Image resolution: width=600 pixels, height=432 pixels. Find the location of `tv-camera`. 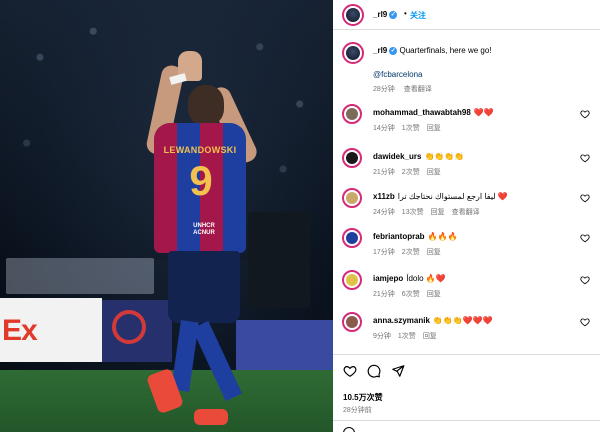

tv-camera is located at coordinates (279, 260).